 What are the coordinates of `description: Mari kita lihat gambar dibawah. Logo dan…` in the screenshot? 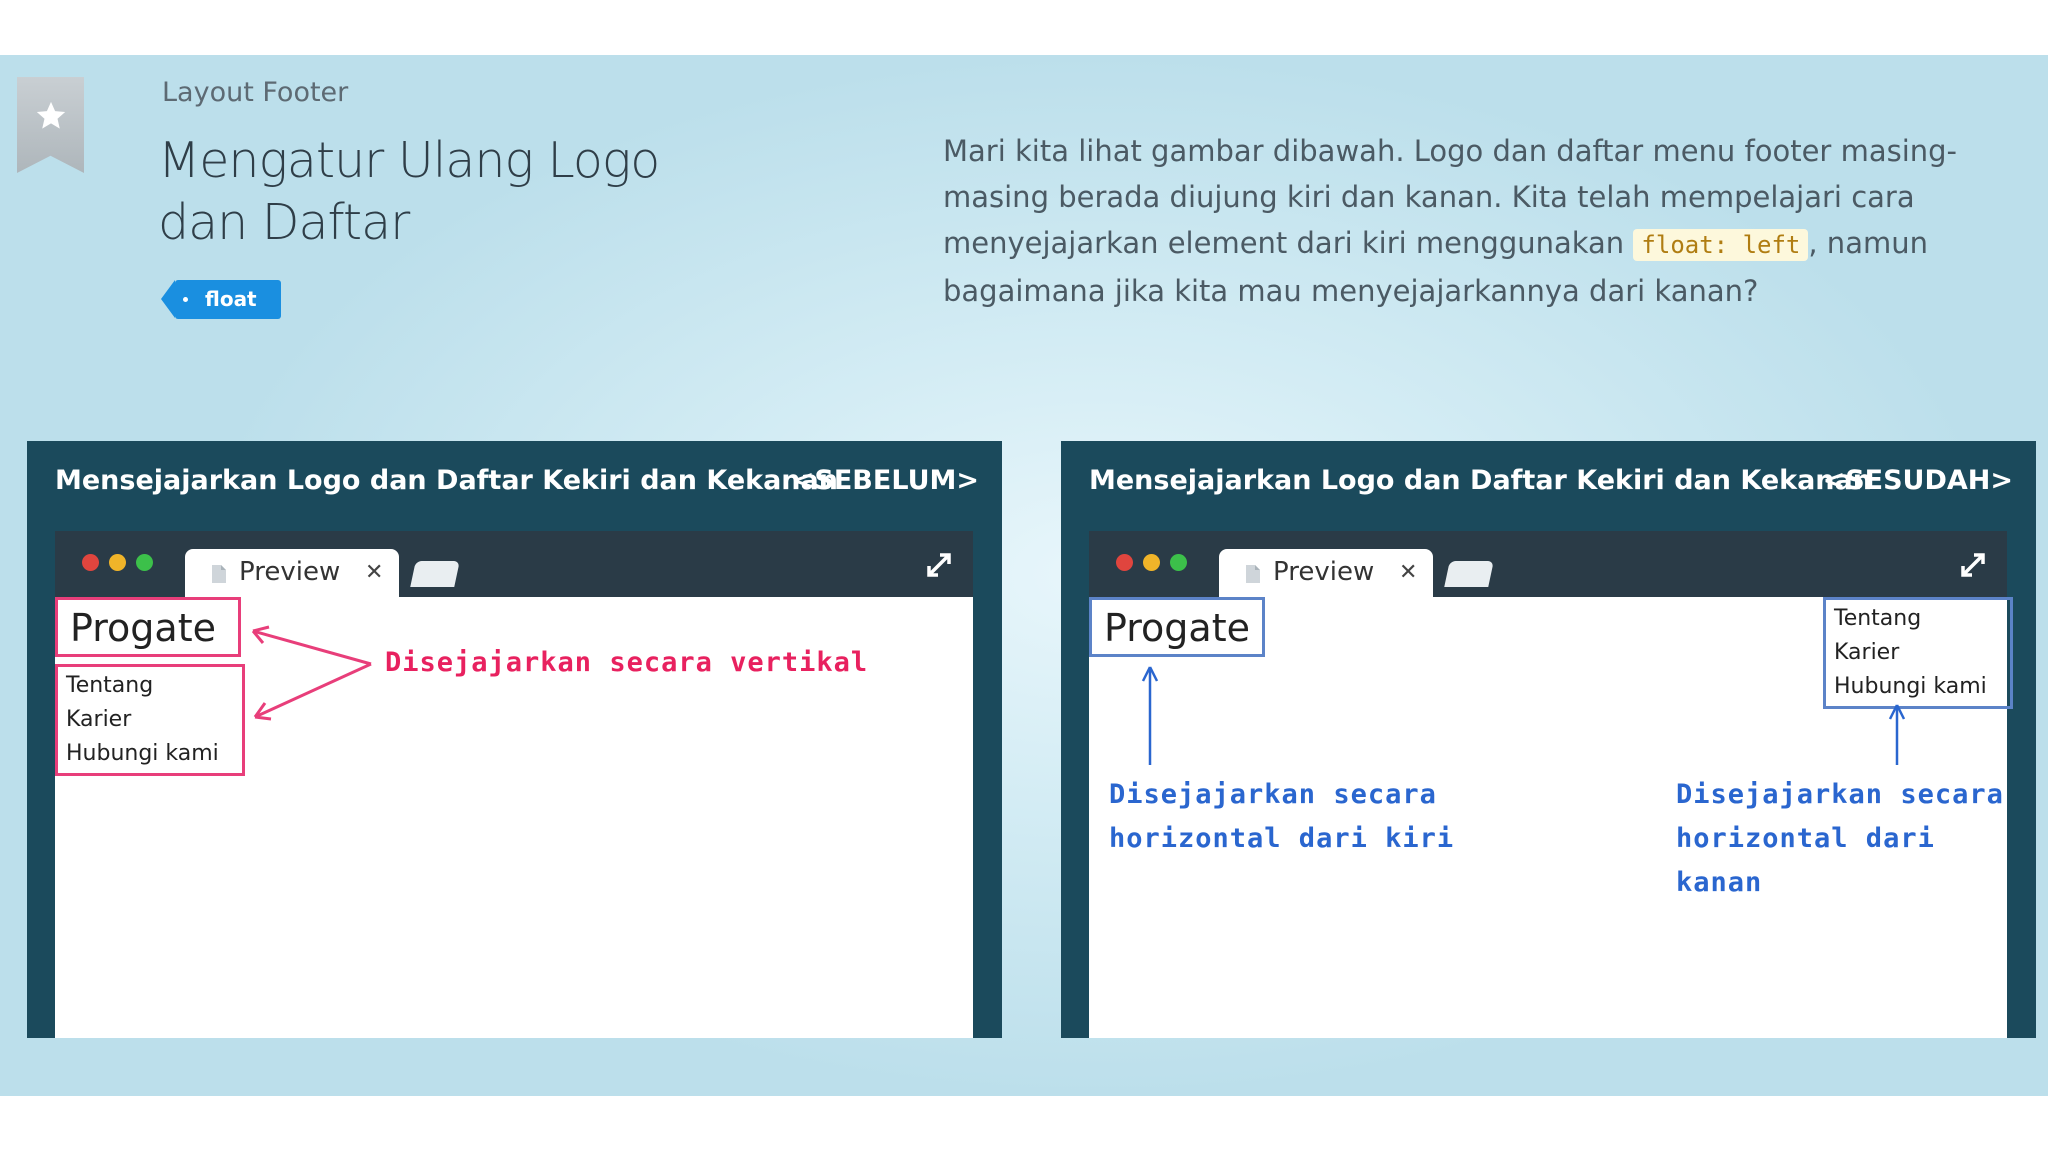 It's located at (1473, 221).